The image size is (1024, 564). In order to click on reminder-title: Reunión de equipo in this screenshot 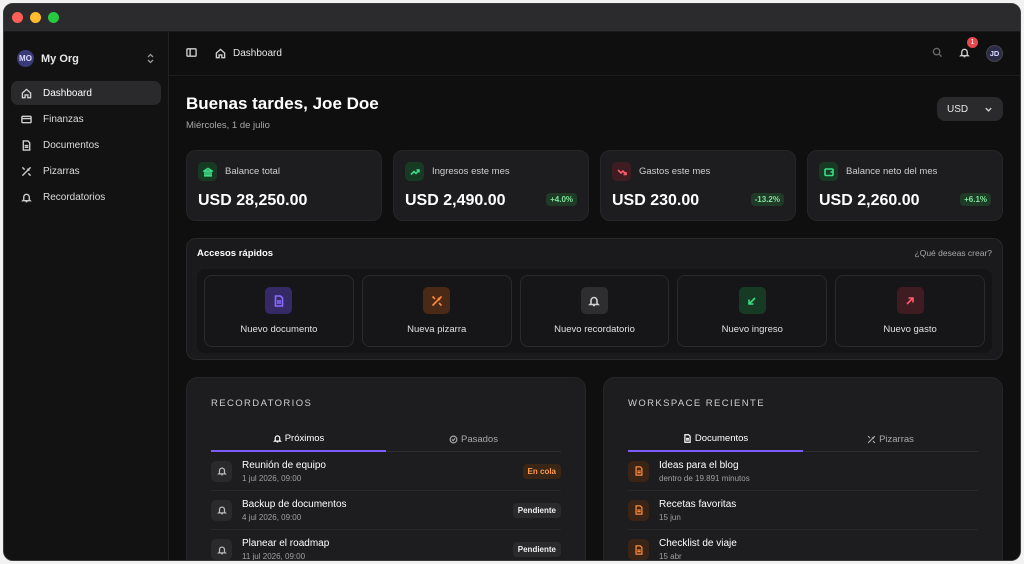, I will do `click(284, 465)`.